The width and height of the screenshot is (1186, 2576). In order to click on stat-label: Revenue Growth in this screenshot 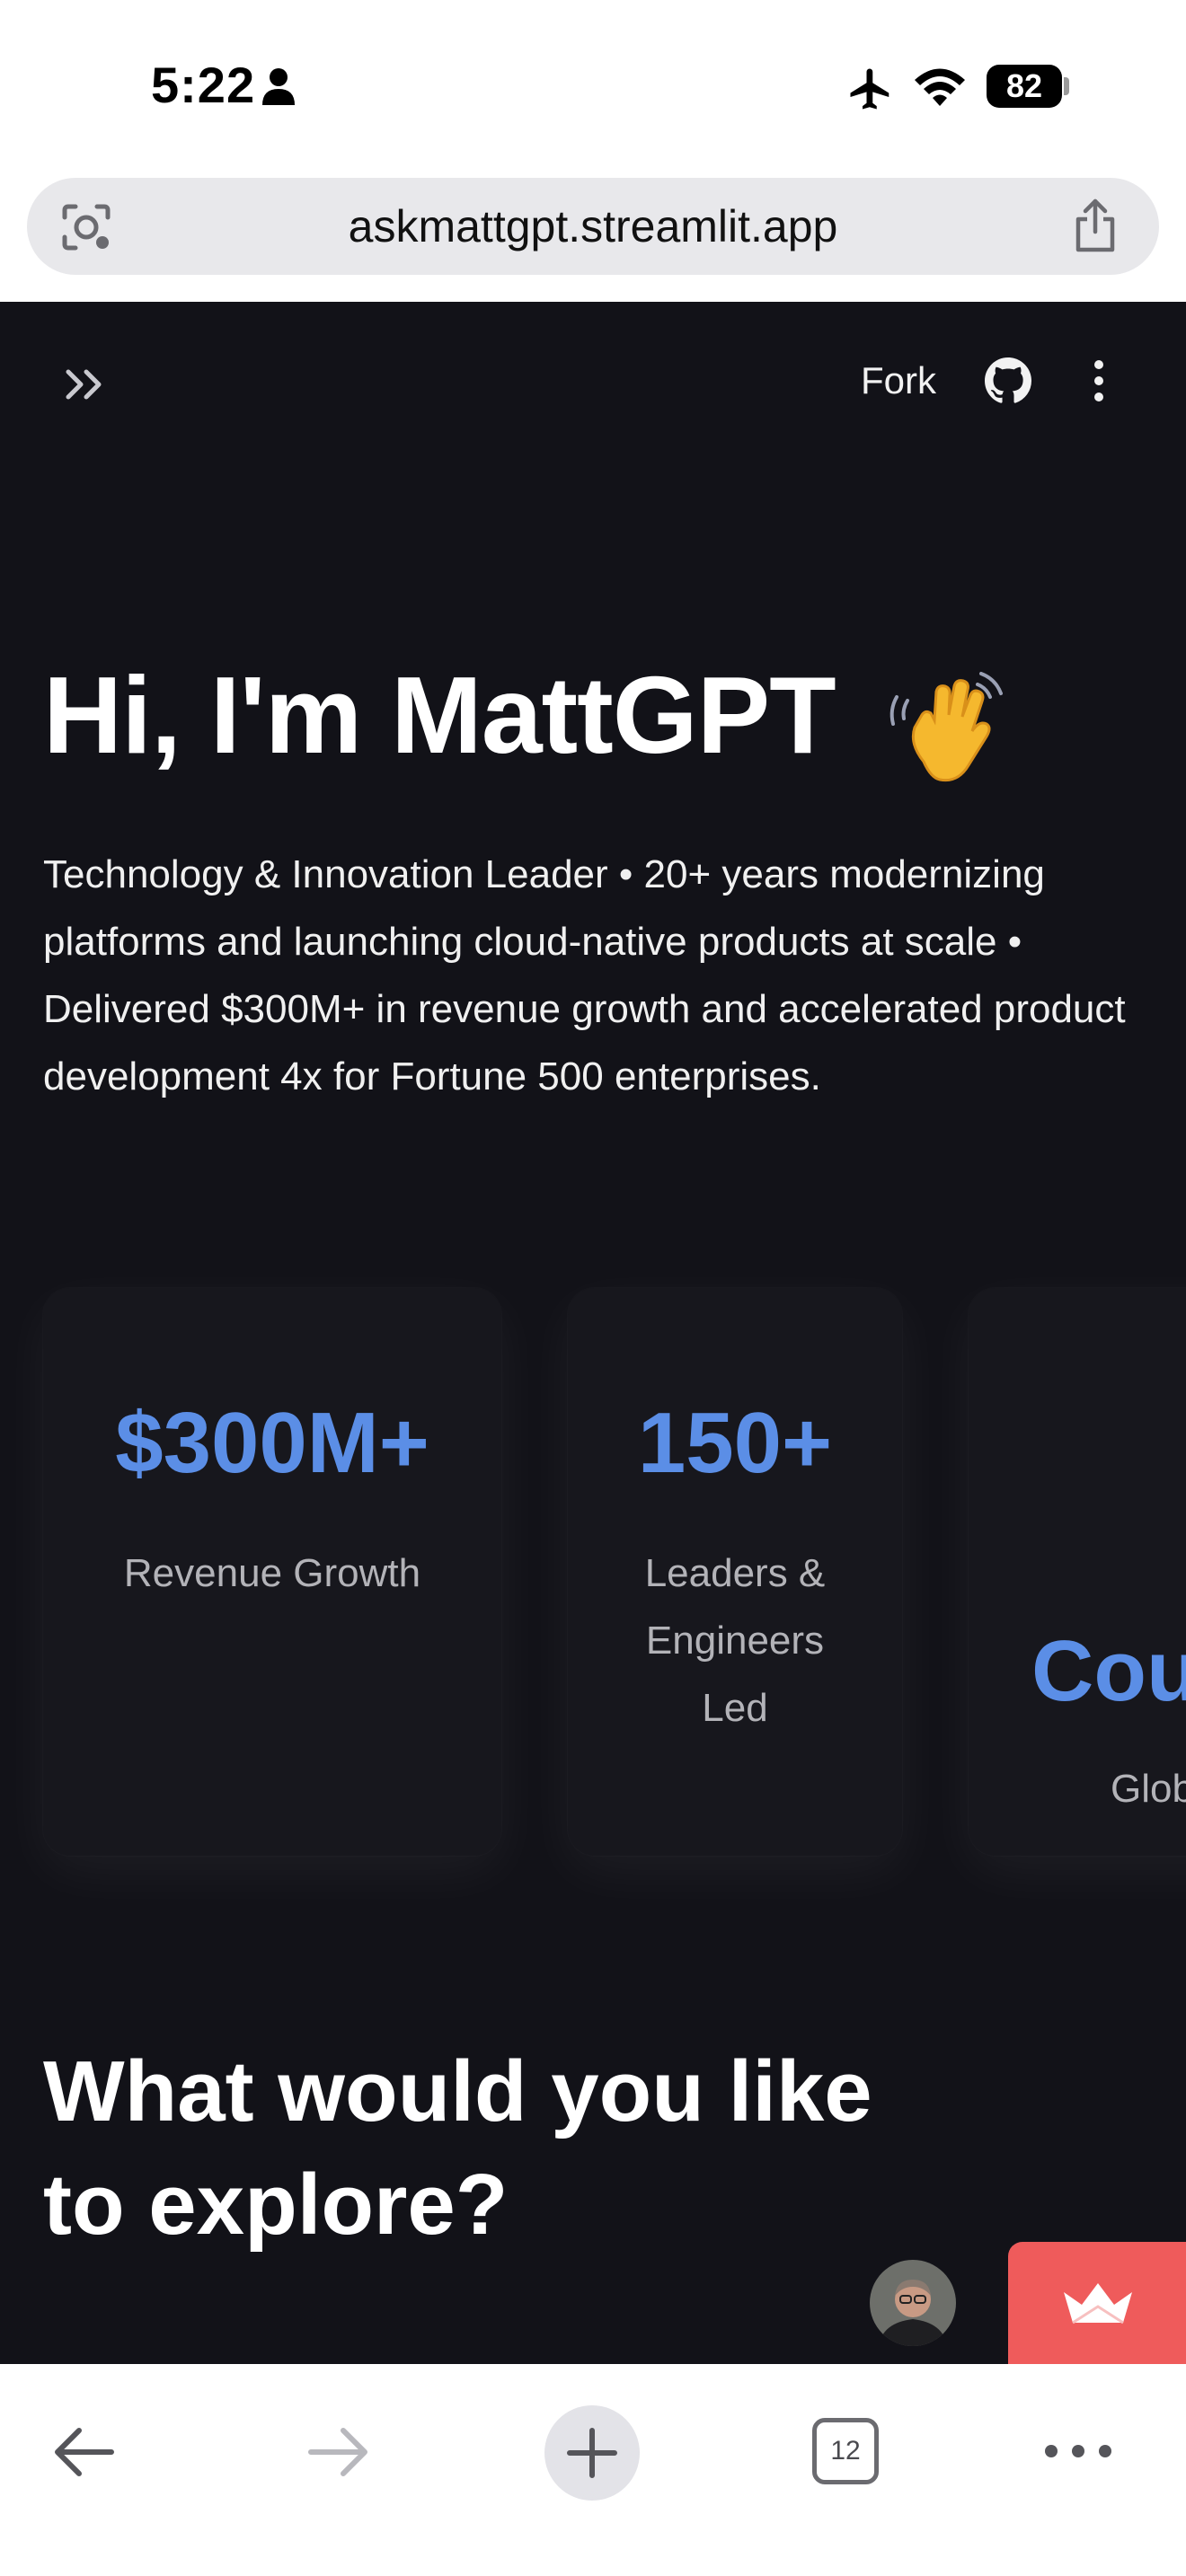, I will do `click(272, 1573)`.